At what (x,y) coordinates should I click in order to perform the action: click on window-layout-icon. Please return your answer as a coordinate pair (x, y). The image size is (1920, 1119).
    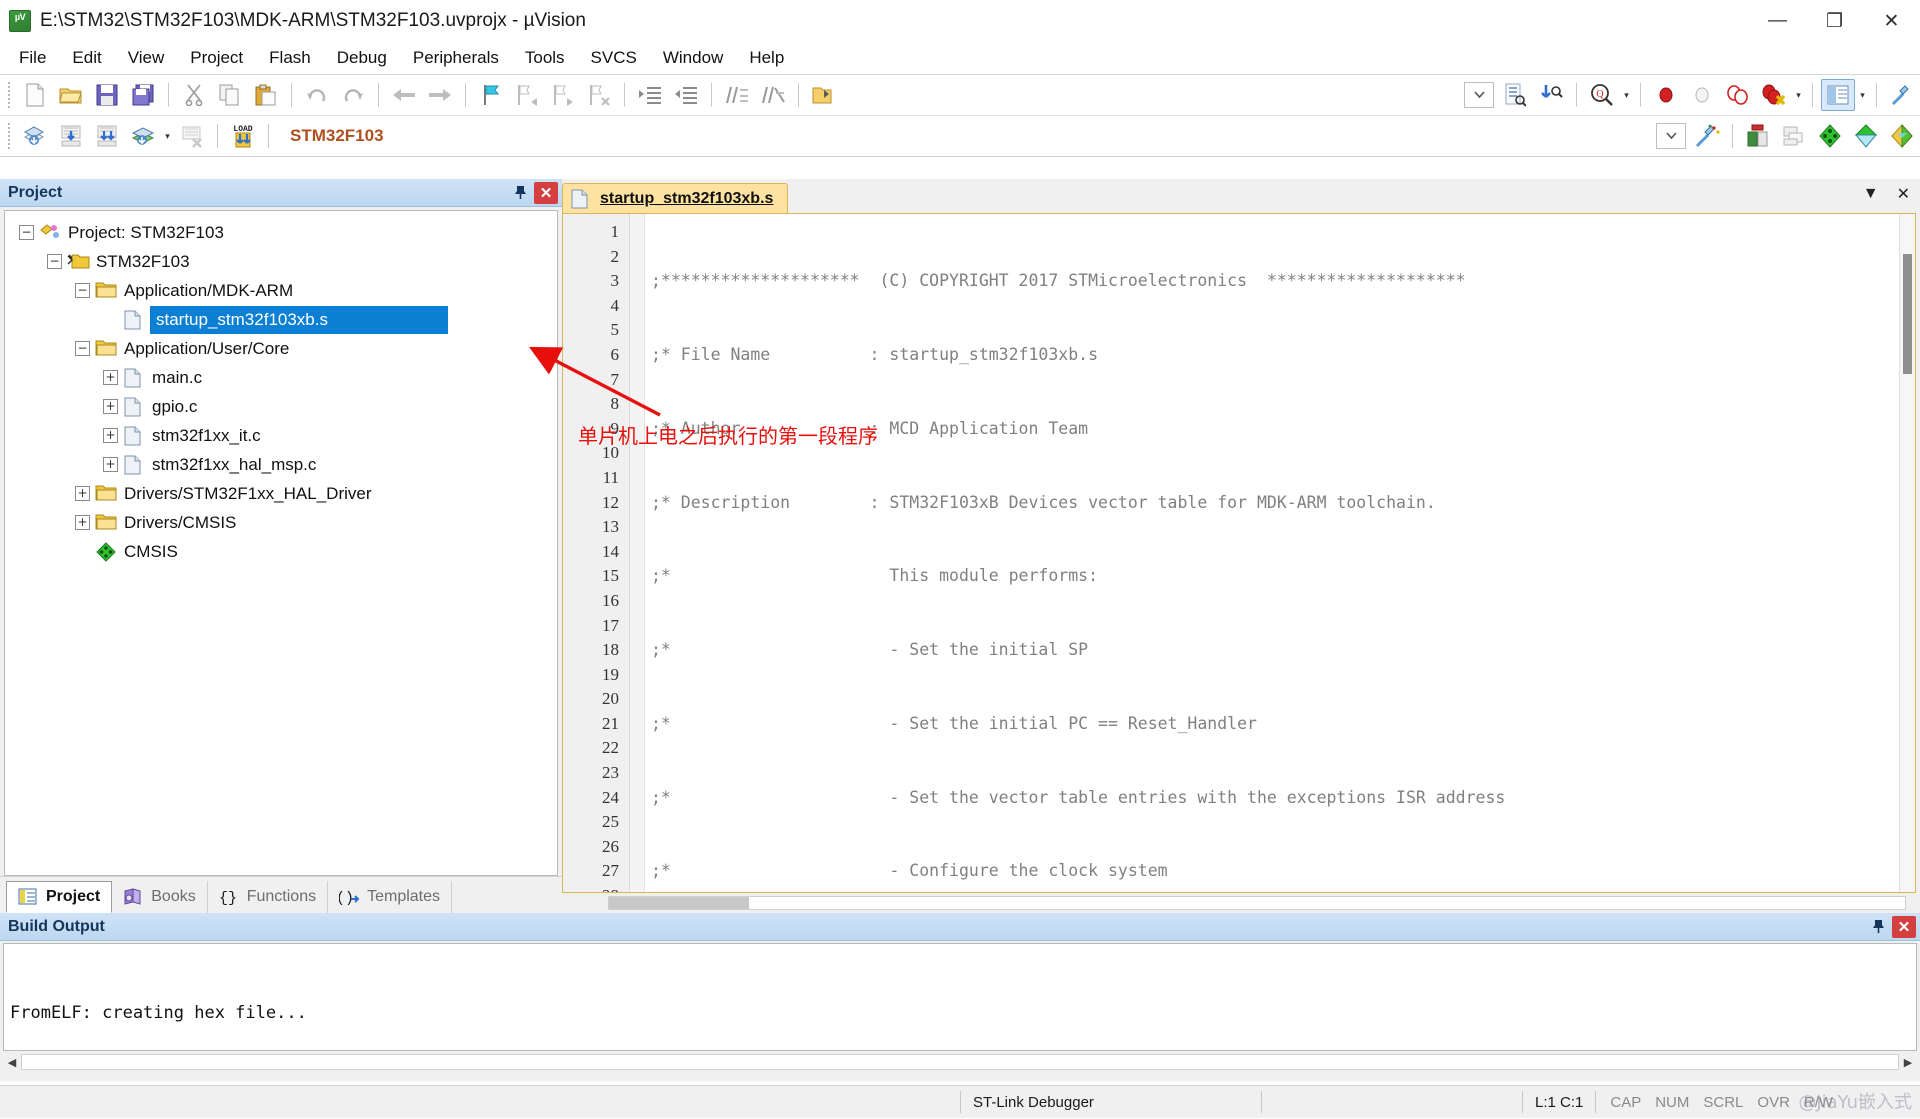
    Looking at the image, I should click on (1838, 95).